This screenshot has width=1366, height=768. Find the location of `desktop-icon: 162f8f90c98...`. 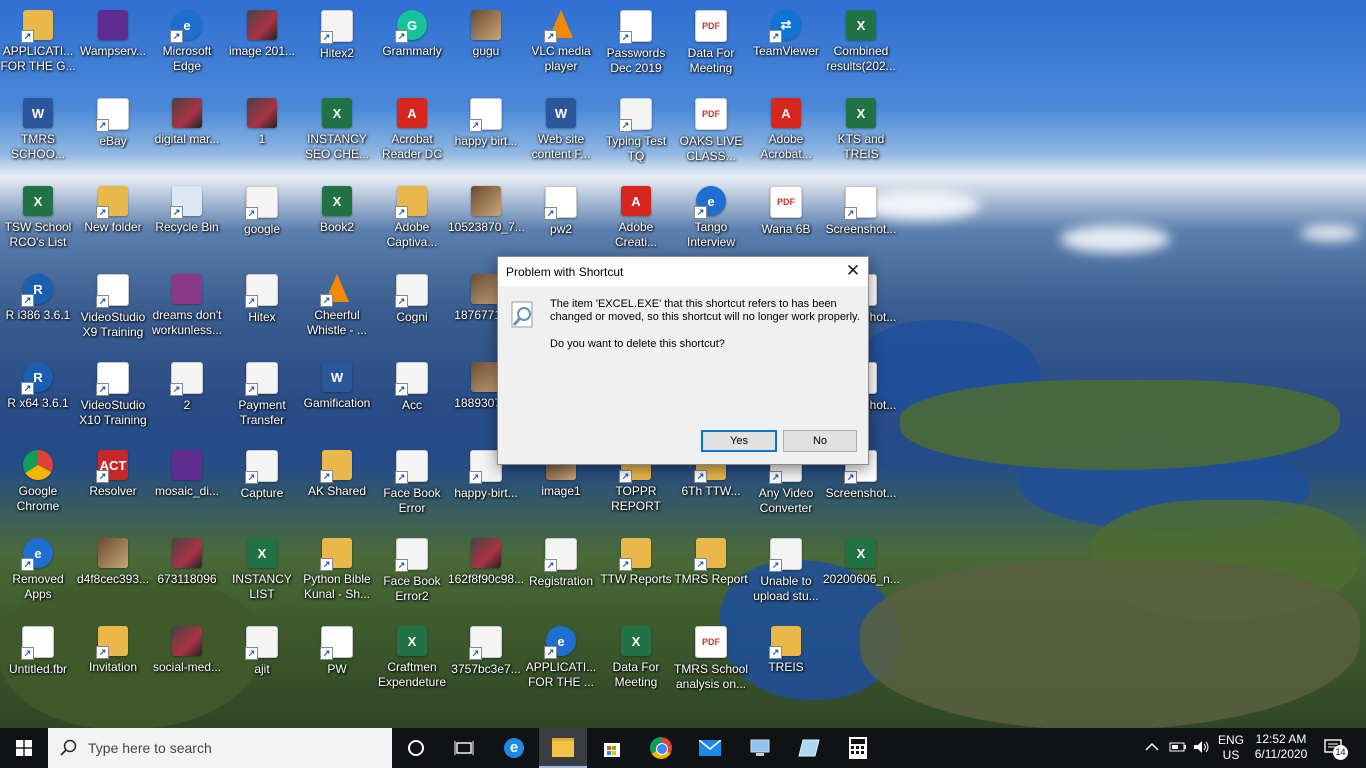

desktop-icon: 162f8f90c98... is located at coordinates (486, 573).